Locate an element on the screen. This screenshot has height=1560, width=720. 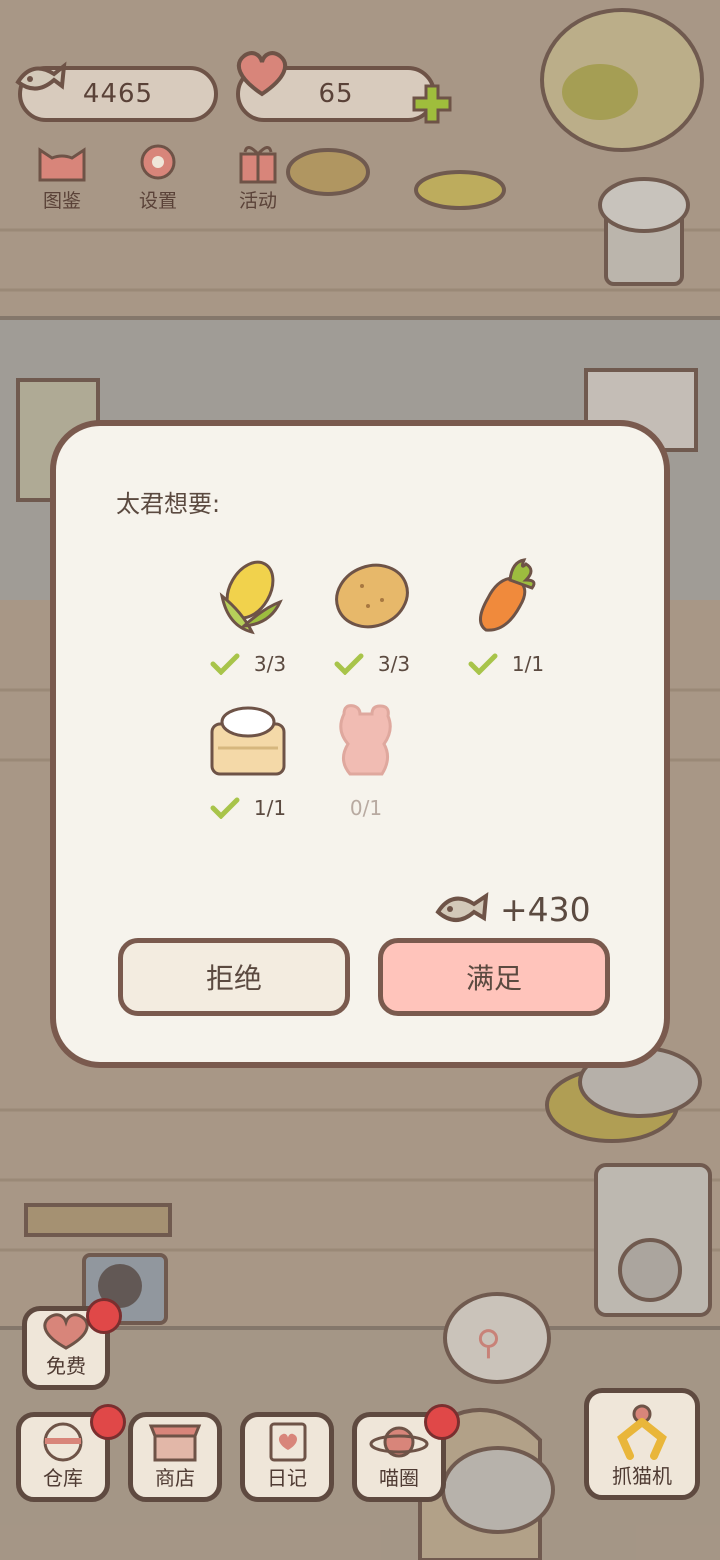
flour-count: 1/1 is located at coordinates (248, 808).